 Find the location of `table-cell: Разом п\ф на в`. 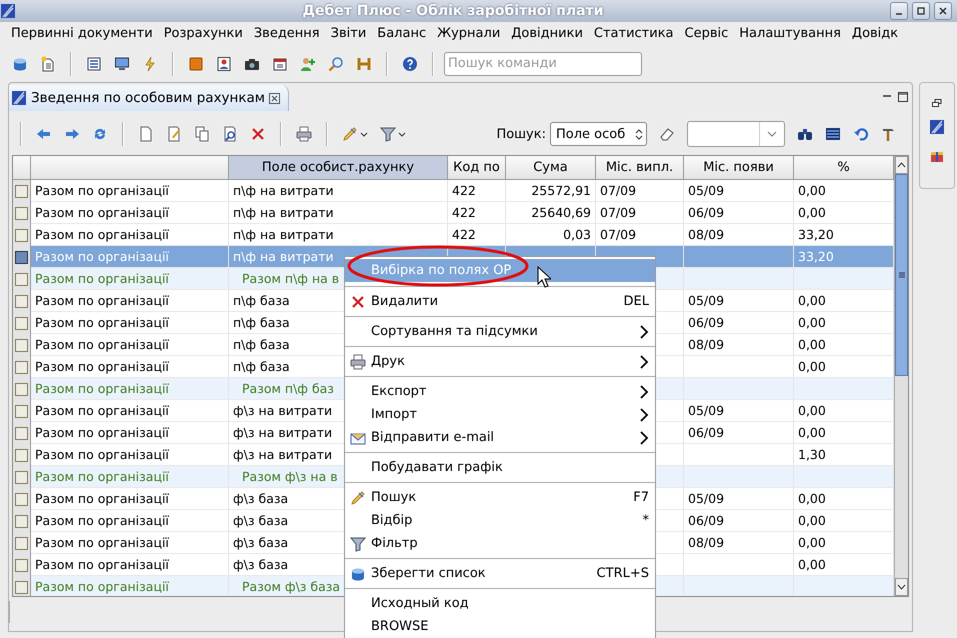

table-cell: Разом п\ф на в is located at coordinates (291, 278).